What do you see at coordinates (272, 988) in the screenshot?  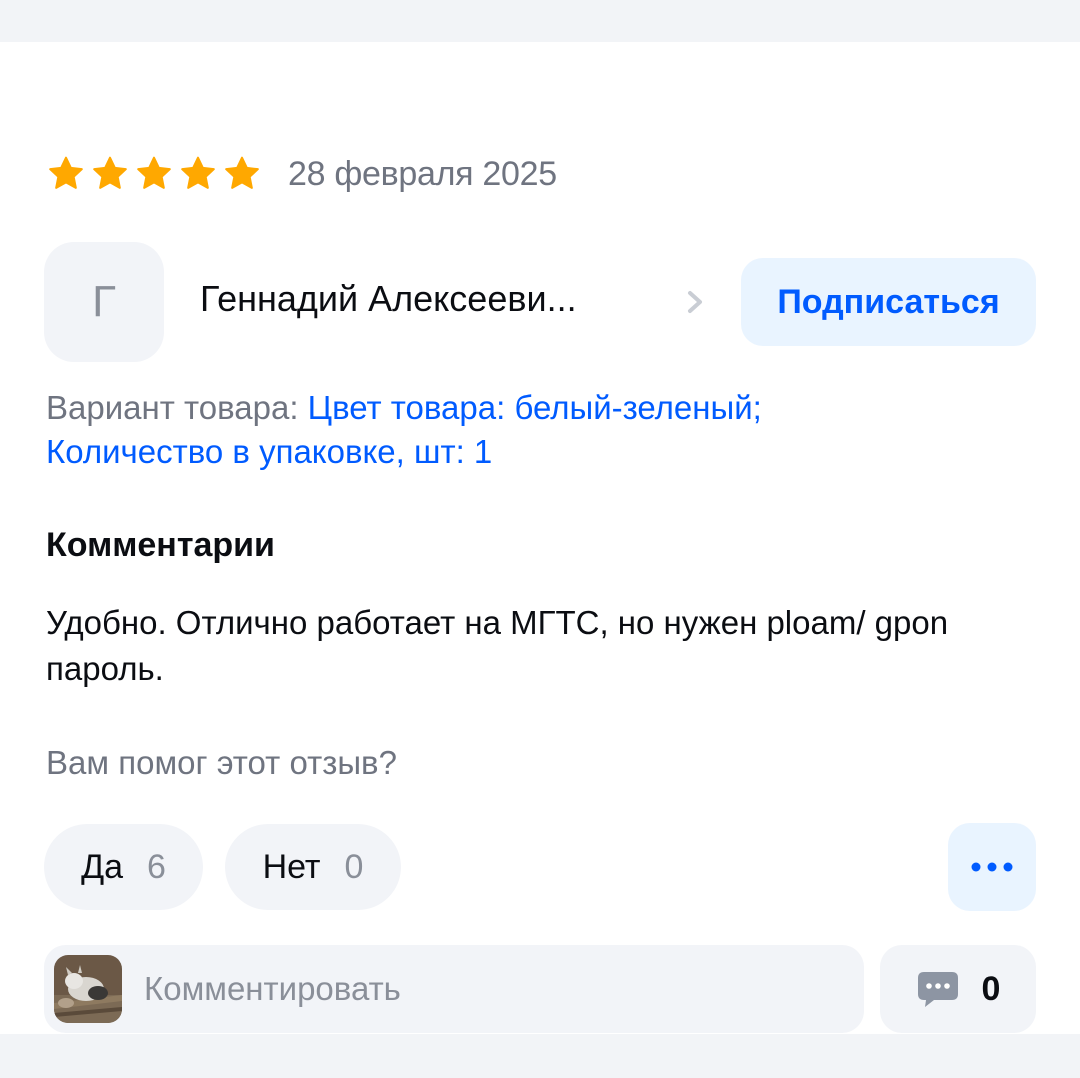 I see `comment-placeholder: Комментировать` at bounding box center [272, 988].